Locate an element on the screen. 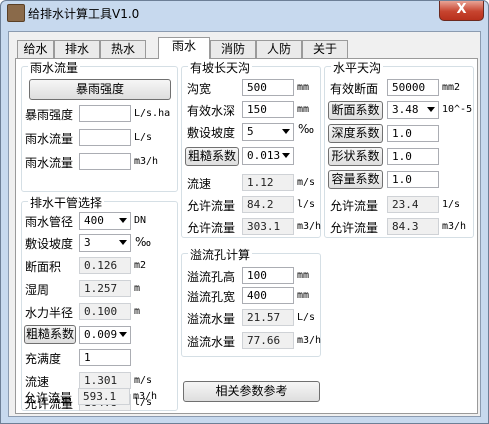 This screenshot has width=489, height=424. effective-section-input: 50000 is located at coordinates (413, 87).